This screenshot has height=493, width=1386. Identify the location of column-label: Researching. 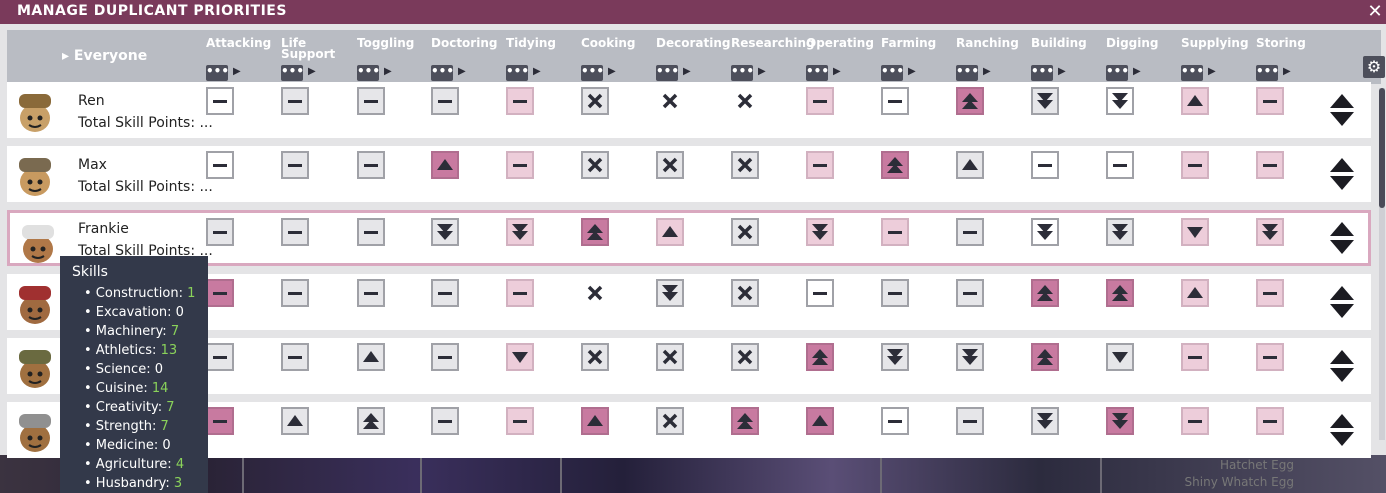
(773, 48).